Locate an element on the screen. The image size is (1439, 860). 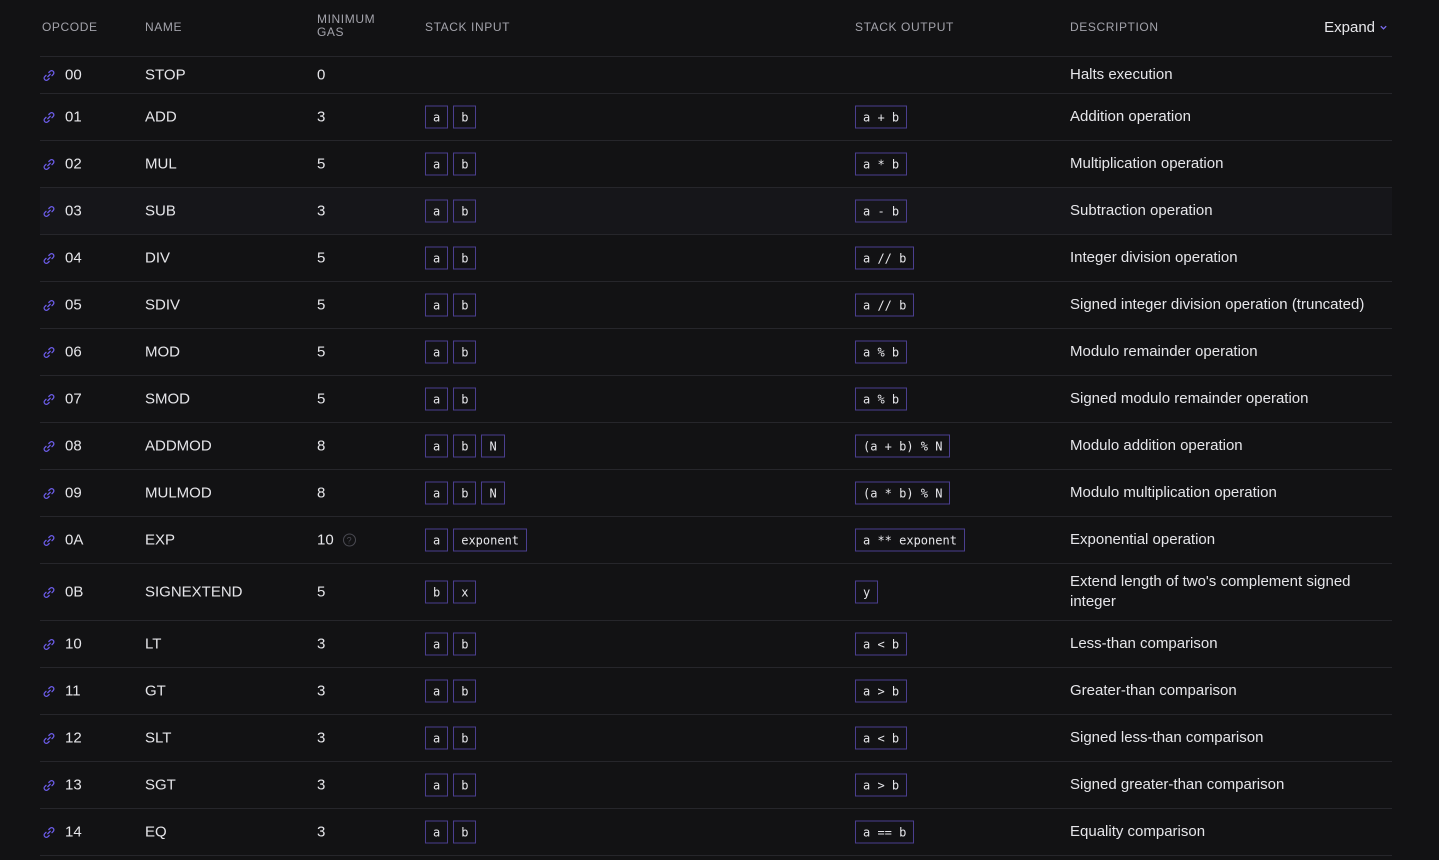
opcode-cell: 12 is located at coordinates (62, 738).